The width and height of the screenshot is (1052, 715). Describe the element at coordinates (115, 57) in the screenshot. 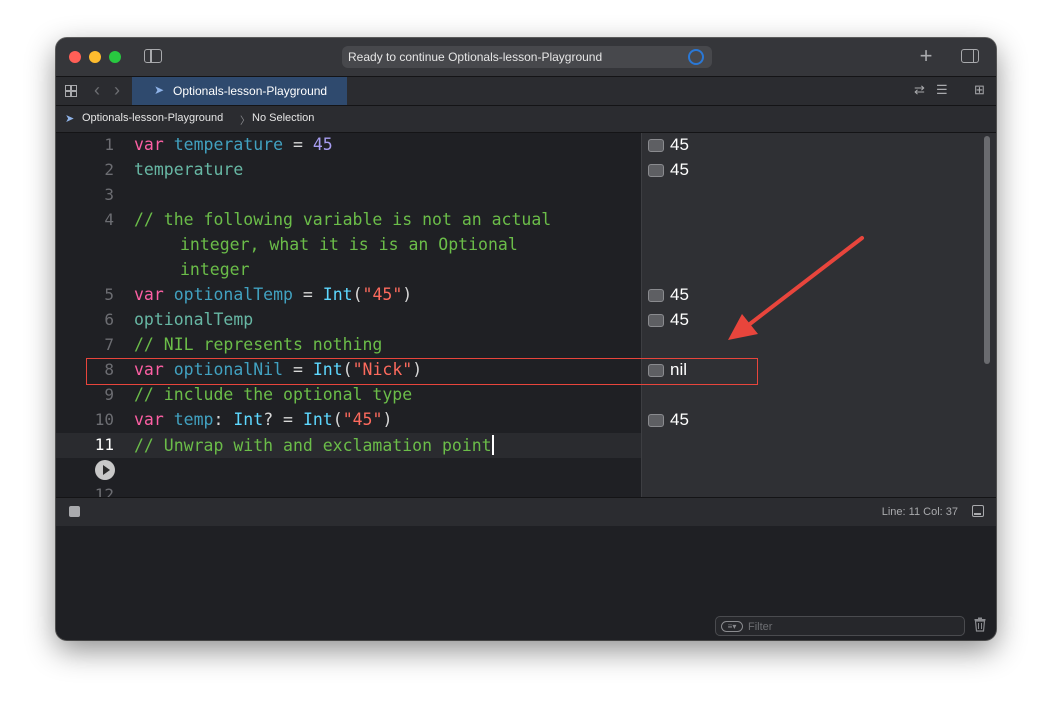

I see `zoom-window-button` at that location.